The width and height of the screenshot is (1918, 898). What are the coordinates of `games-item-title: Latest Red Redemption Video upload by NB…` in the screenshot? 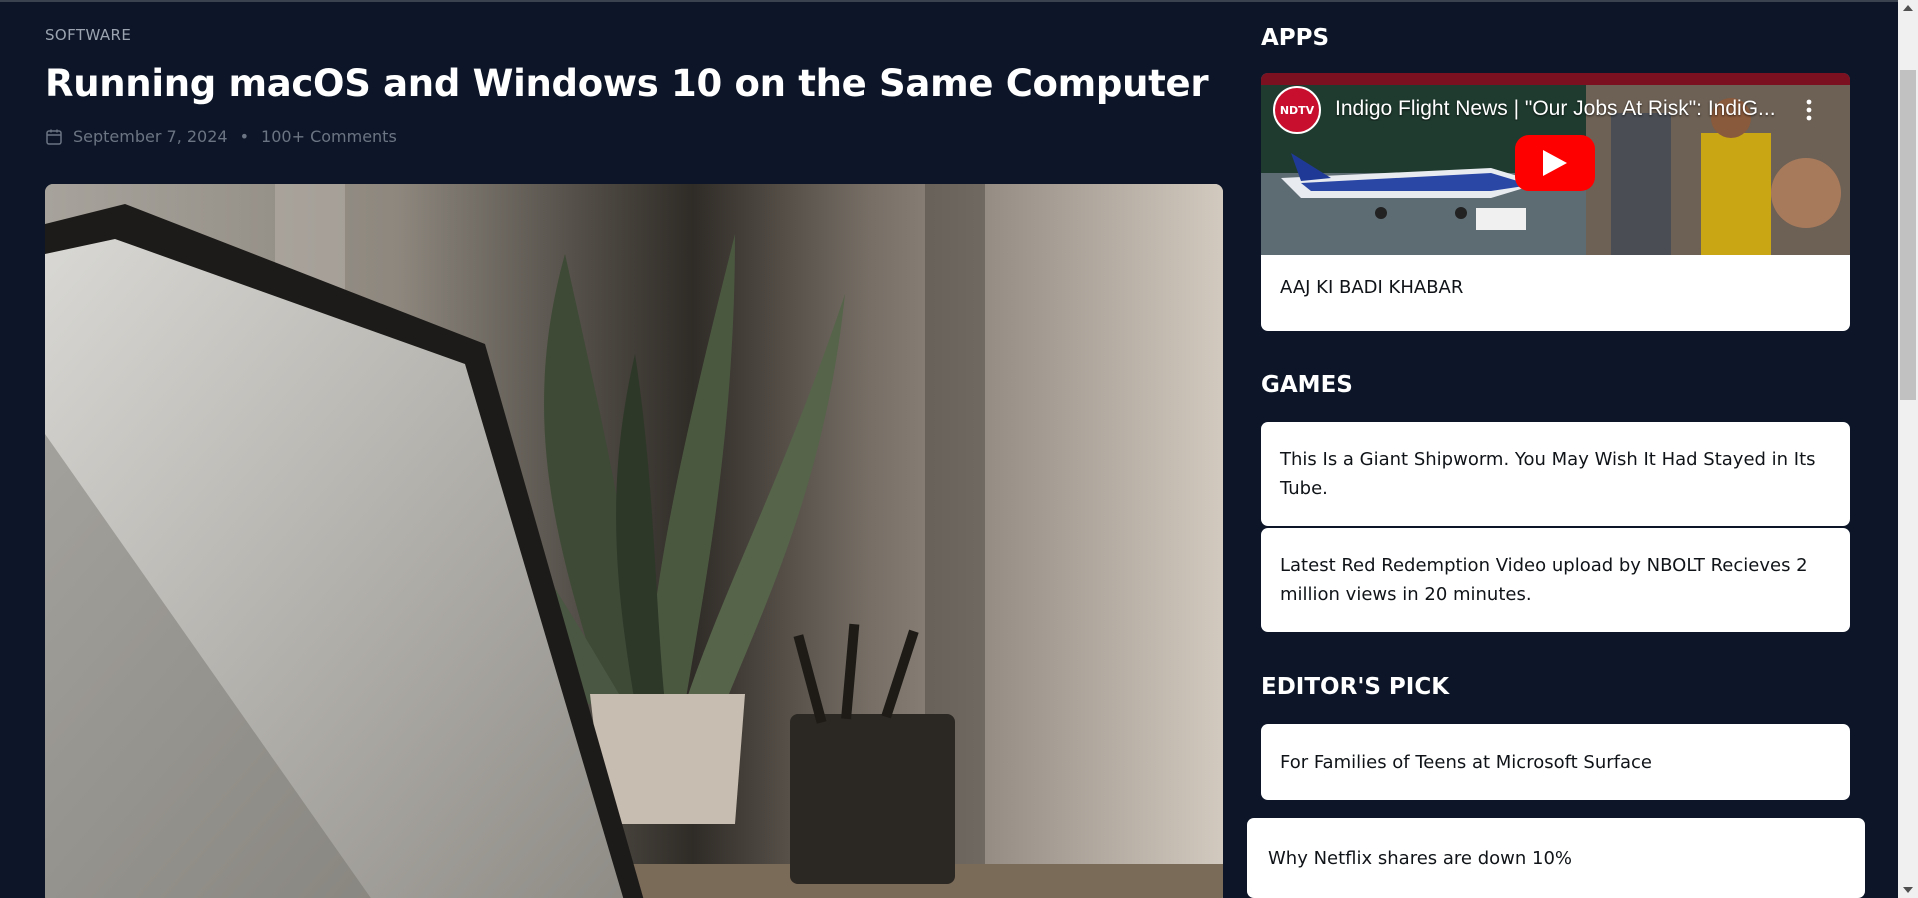 It's located at (1544, 580).